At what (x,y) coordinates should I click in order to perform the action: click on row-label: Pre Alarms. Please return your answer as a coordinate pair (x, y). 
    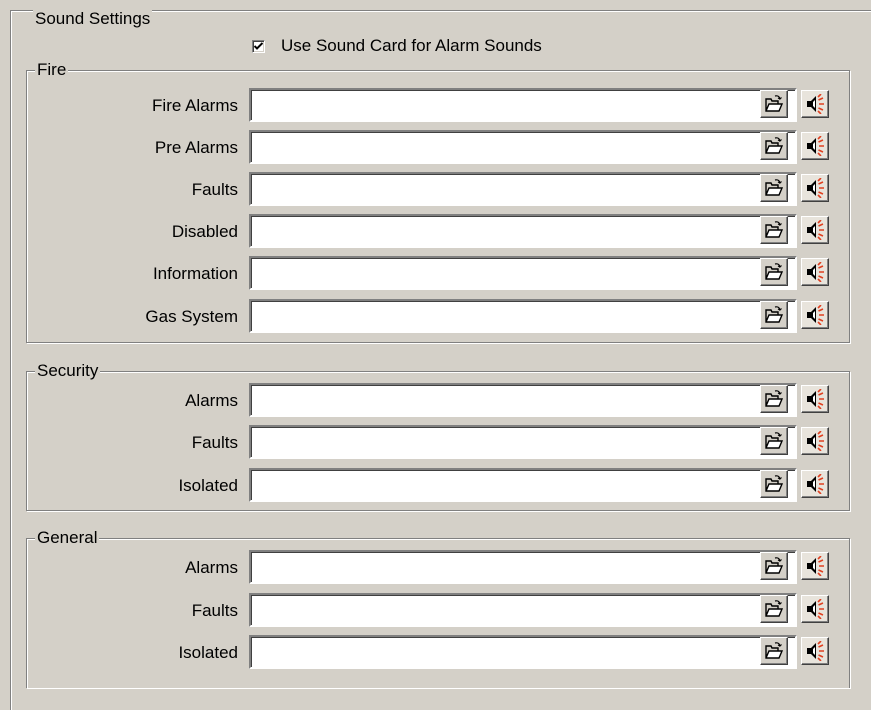
    Looking at the image, I should click on (196, 147).